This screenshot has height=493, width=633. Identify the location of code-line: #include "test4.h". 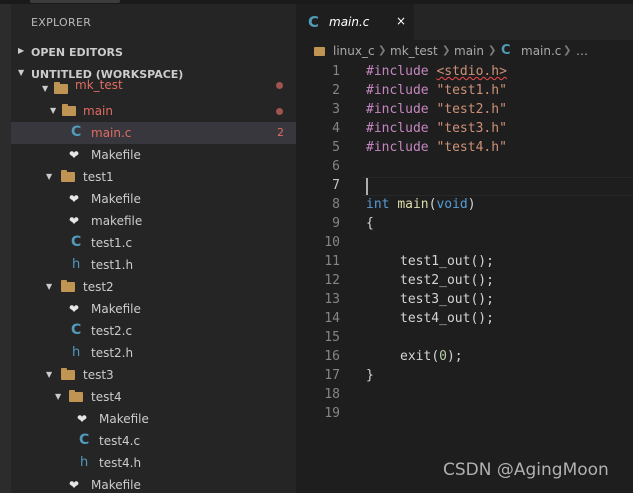
(436, 147).